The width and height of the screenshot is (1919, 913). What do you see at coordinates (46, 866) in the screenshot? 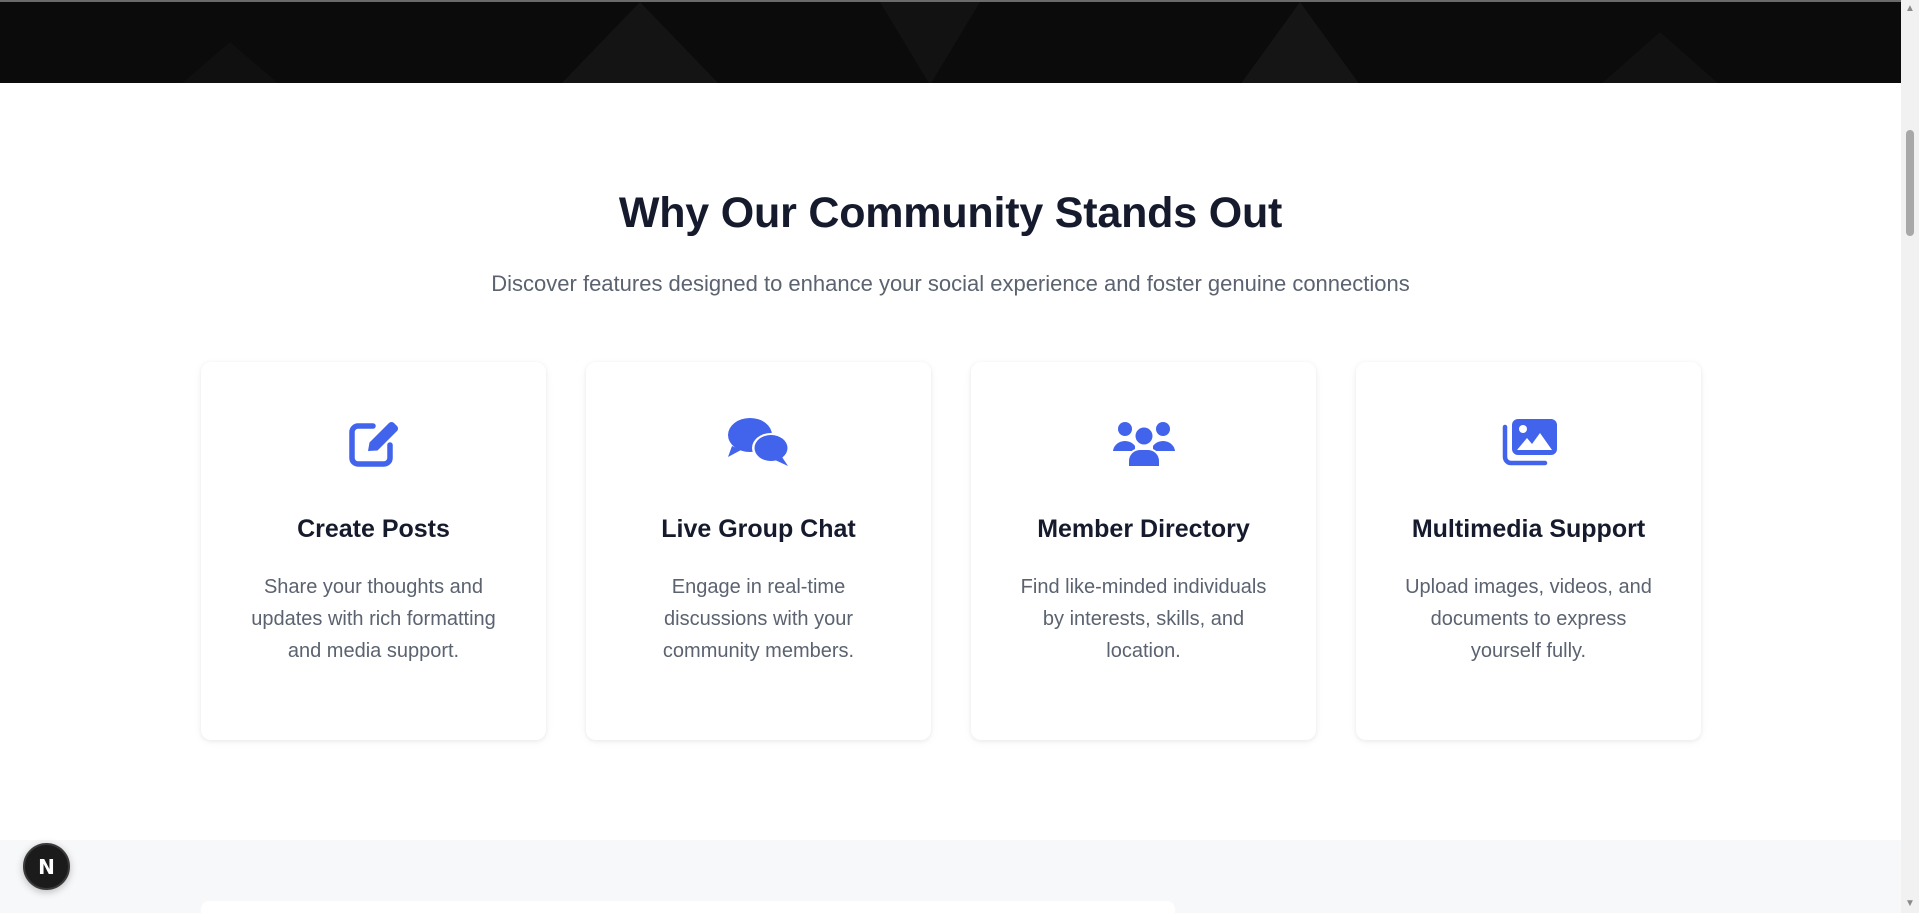
I see `nextjs-dev-indicator-button: N` at bounding box center [46, 866].